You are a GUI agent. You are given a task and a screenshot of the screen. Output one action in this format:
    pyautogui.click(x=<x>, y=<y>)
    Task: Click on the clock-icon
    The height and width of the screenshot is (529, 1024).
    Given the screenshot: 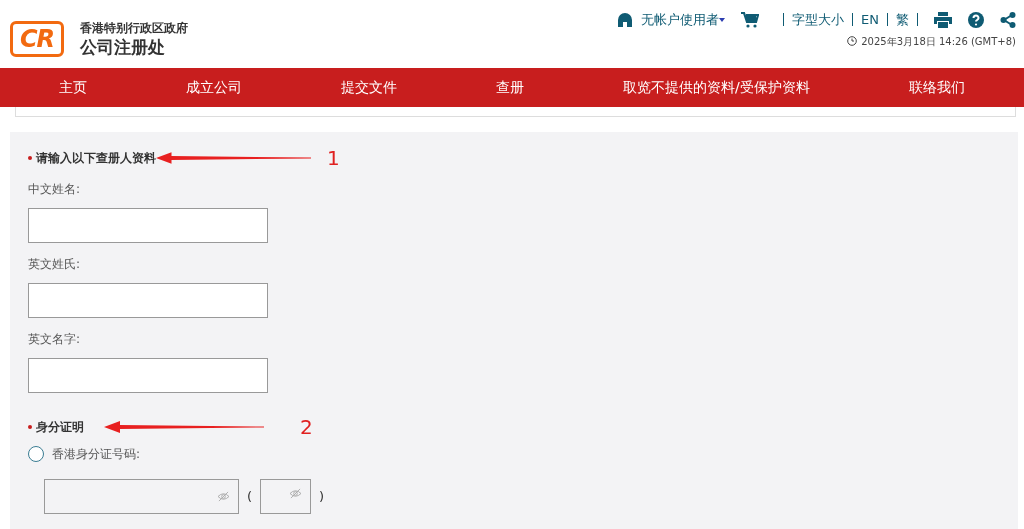 What is the action you would take?
    pyautogui.click(x=852, y=41)
    